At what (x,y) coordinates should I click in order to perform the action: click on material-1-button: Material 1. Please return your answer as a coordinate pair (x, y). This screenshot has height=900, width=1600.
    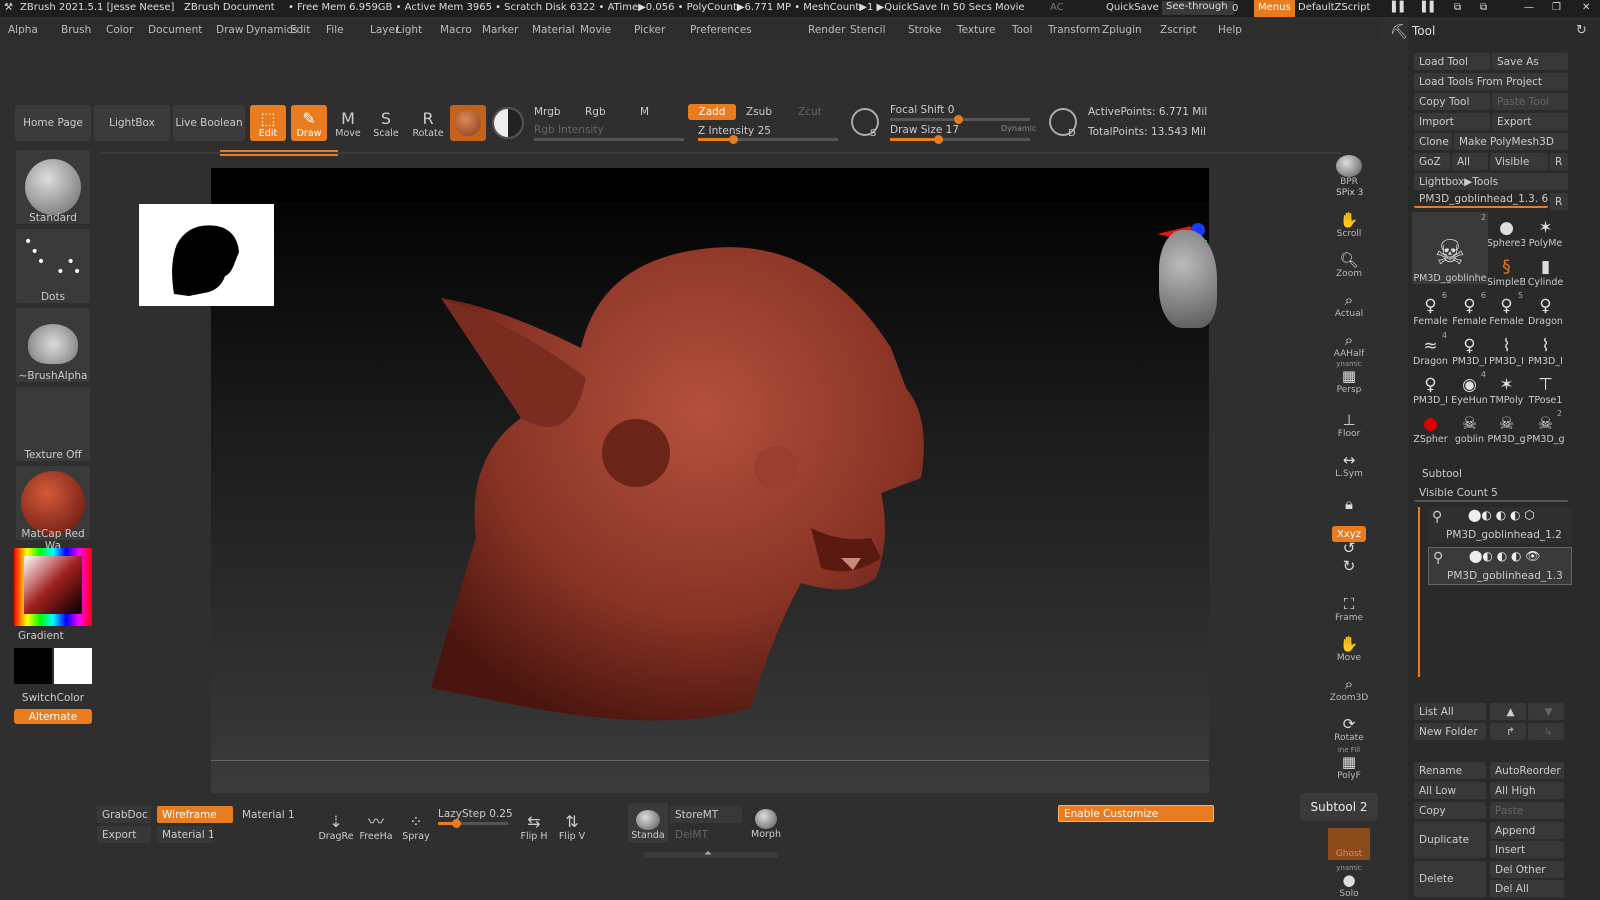
    Looking at the image, I should click on (270, 814).